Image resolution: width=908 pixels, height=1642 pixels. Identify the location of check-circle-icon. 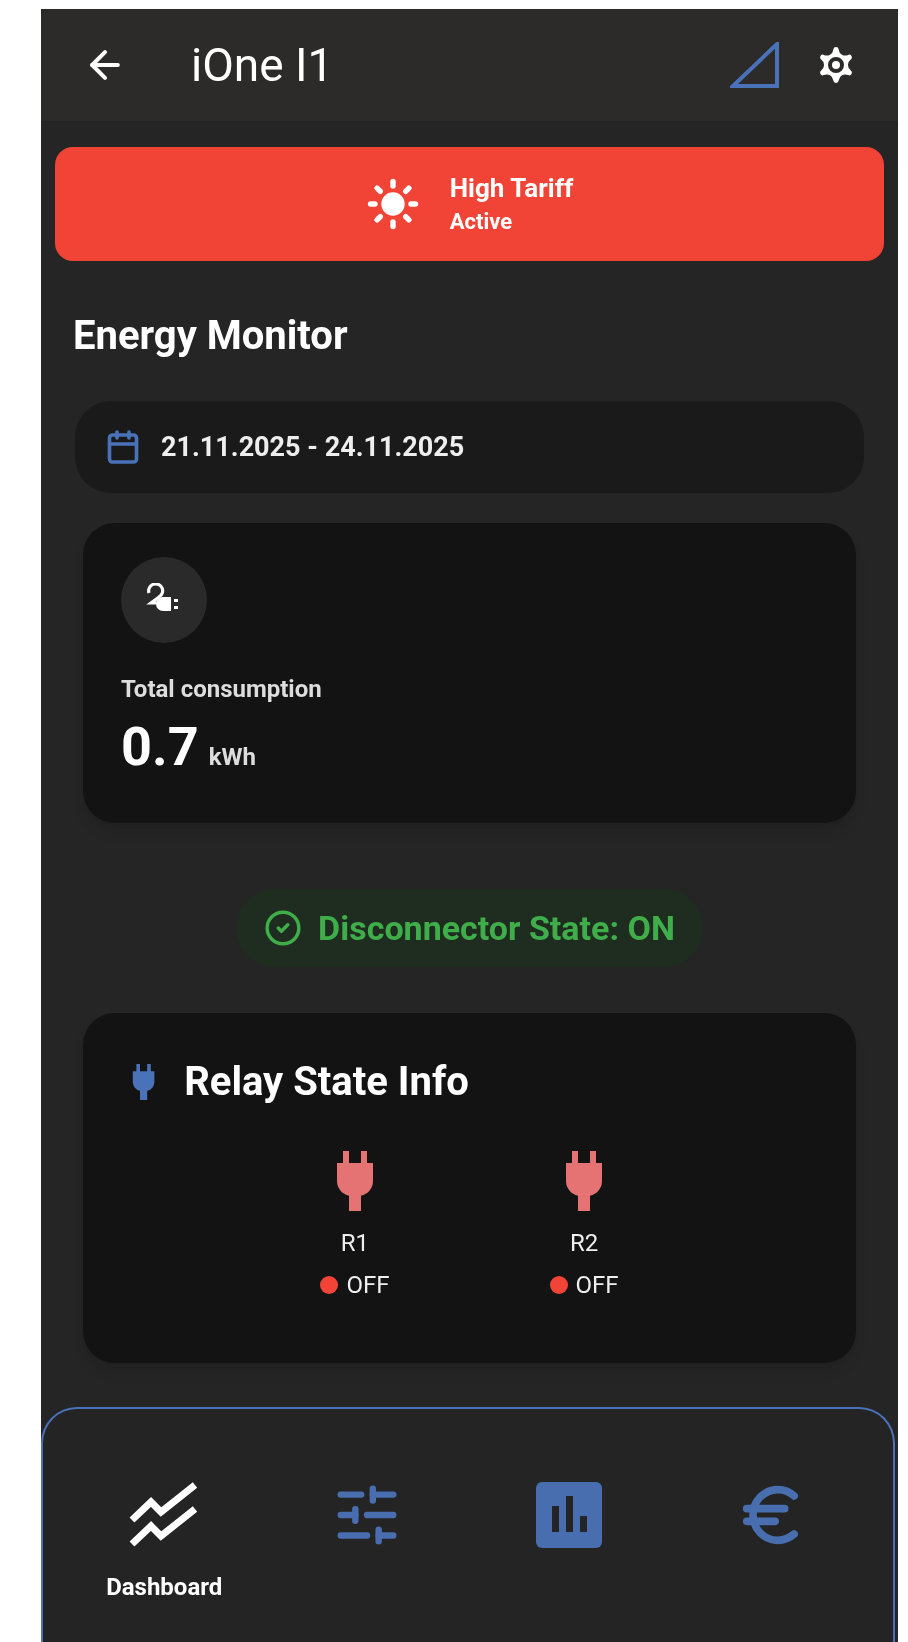
(283, 928).